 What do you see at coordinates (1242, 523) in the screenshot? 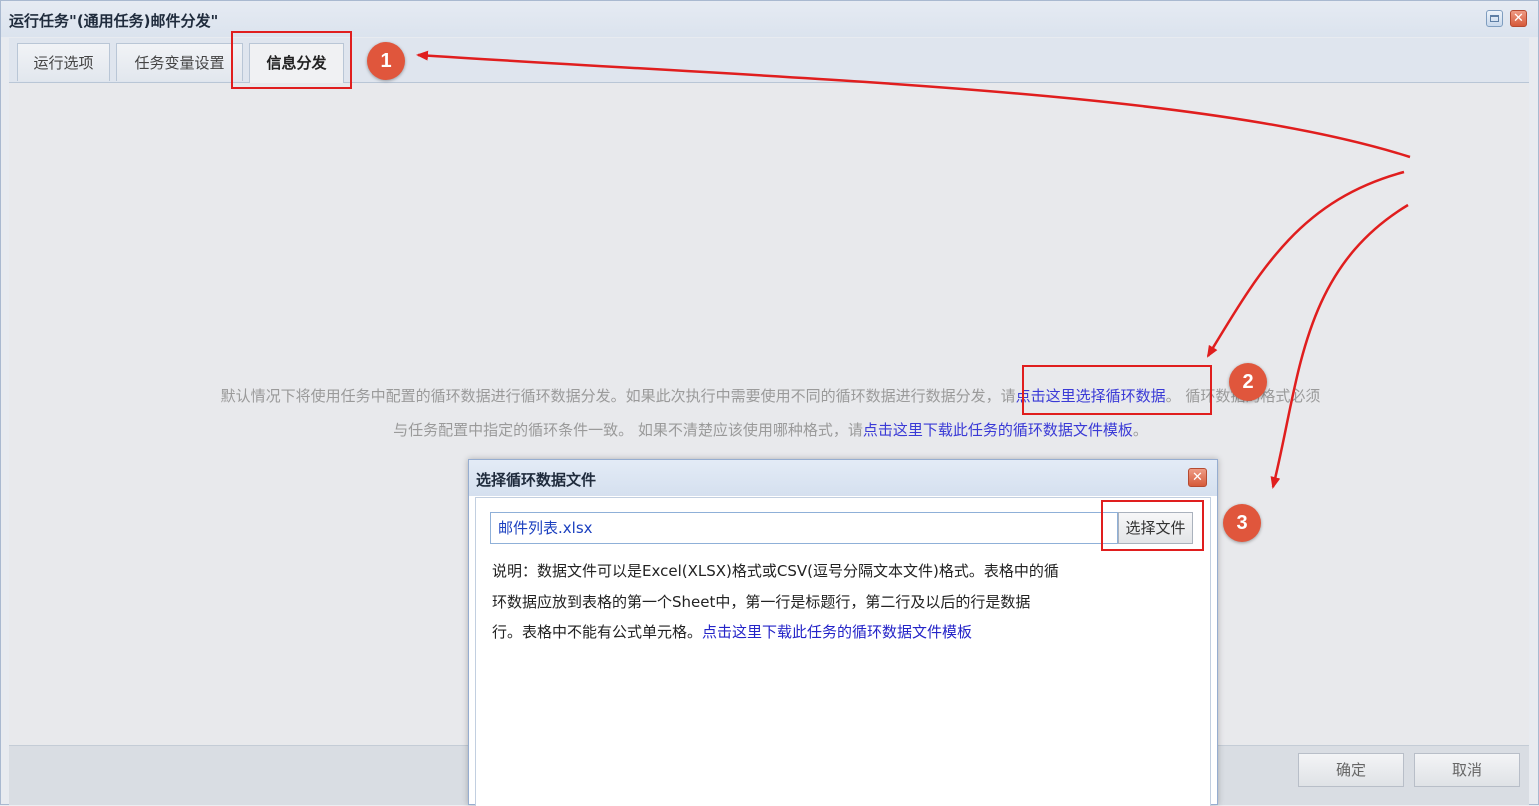
I see `step-badge-3: 3` at bounding box center [1242, 523].